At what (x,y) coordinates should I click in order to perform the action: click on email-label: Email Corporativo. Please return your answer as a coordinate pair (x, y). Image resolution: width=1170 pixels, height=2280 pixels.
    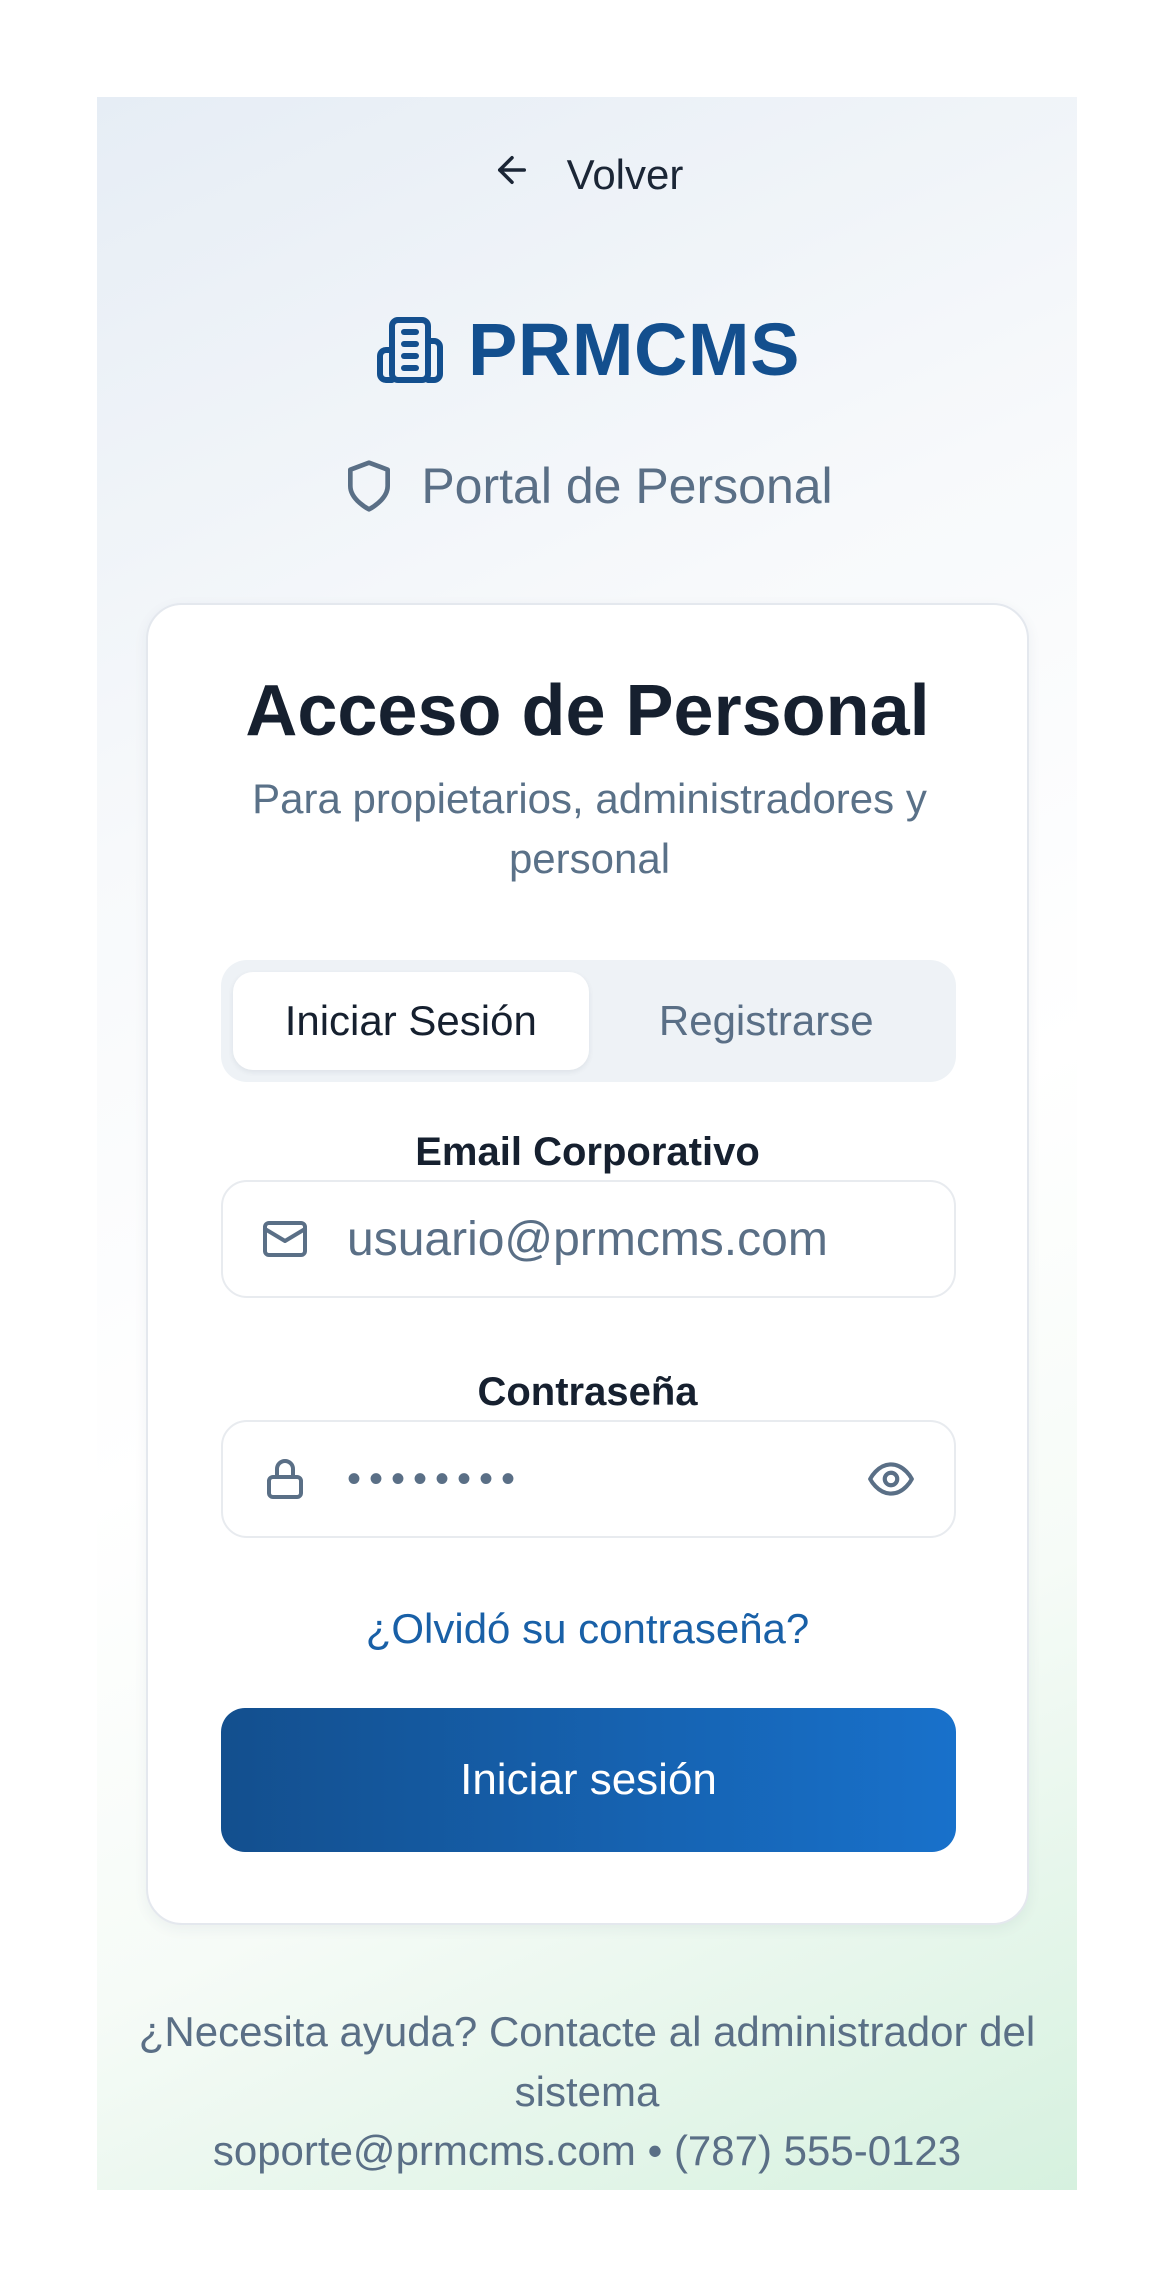
    Looking at the image, I should click on (587, 1152).